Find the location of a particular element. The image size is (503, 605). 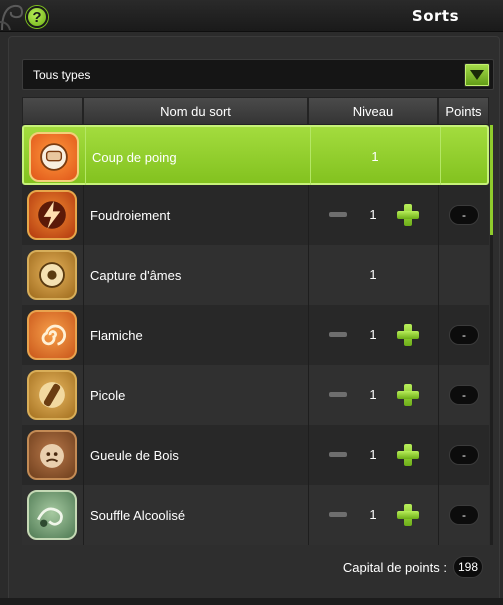

spell-type-filter: Tous types is located at coordinates (258, 74).